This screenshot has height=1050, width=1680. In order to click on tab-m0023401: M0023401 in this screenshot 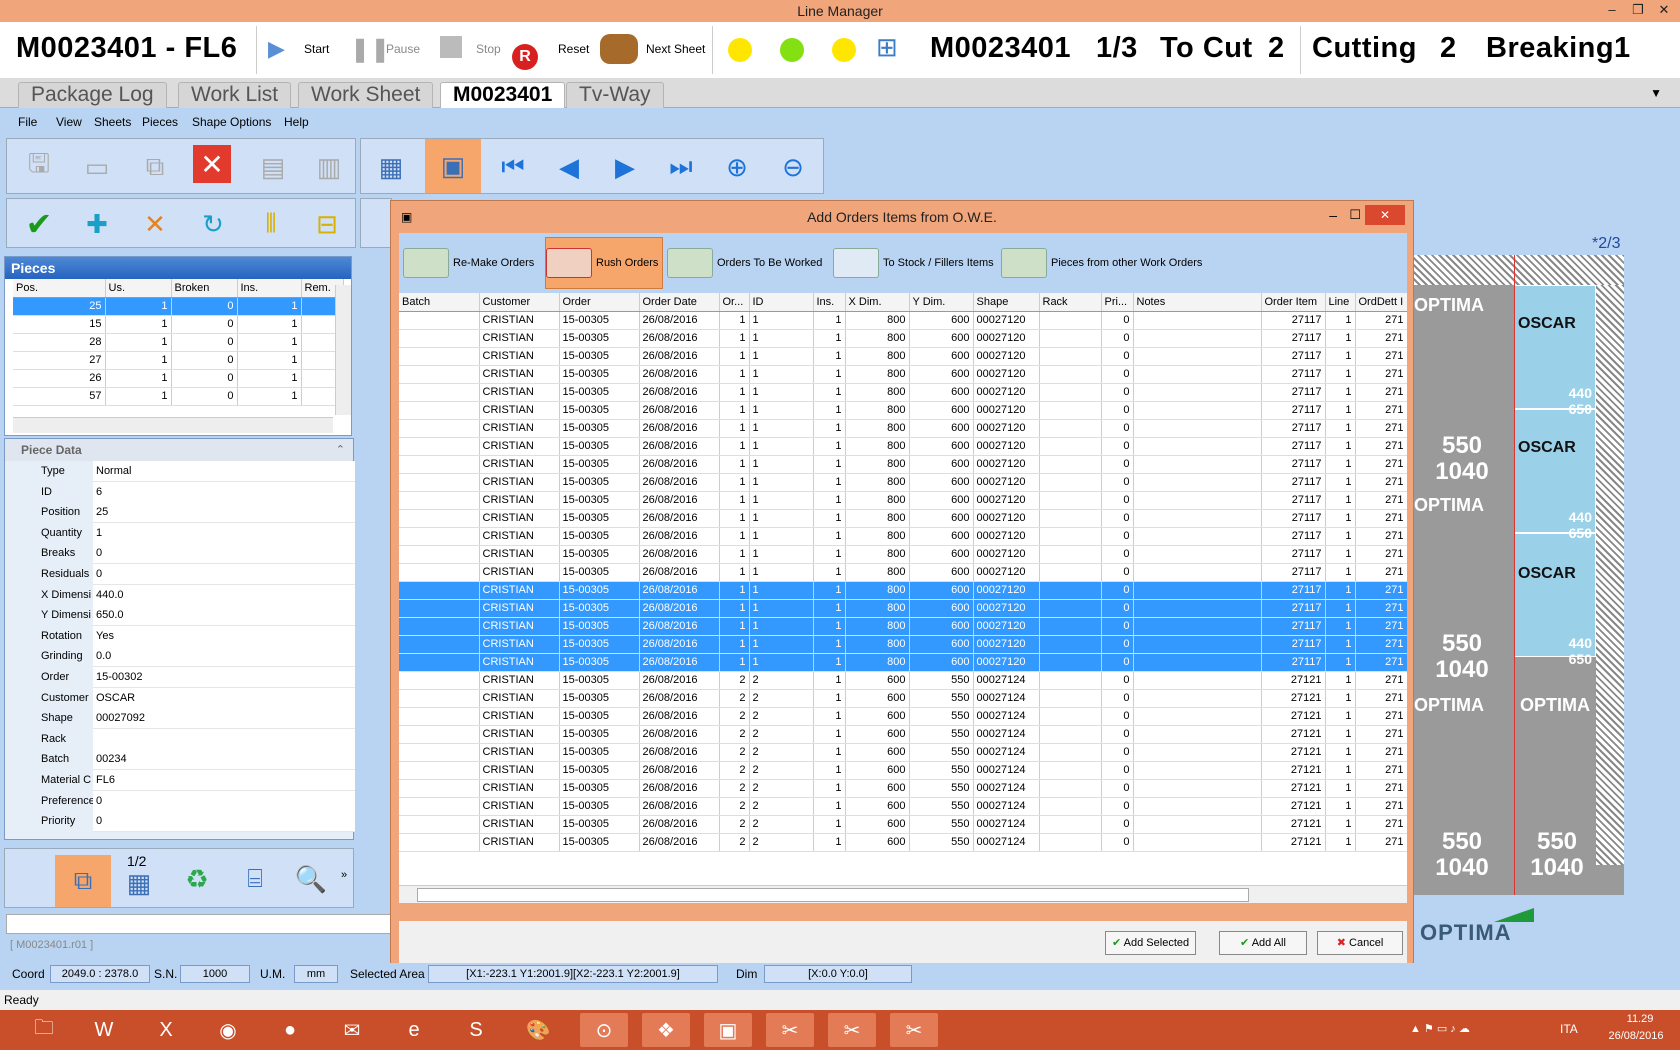, I will do `click(503, 95)`.